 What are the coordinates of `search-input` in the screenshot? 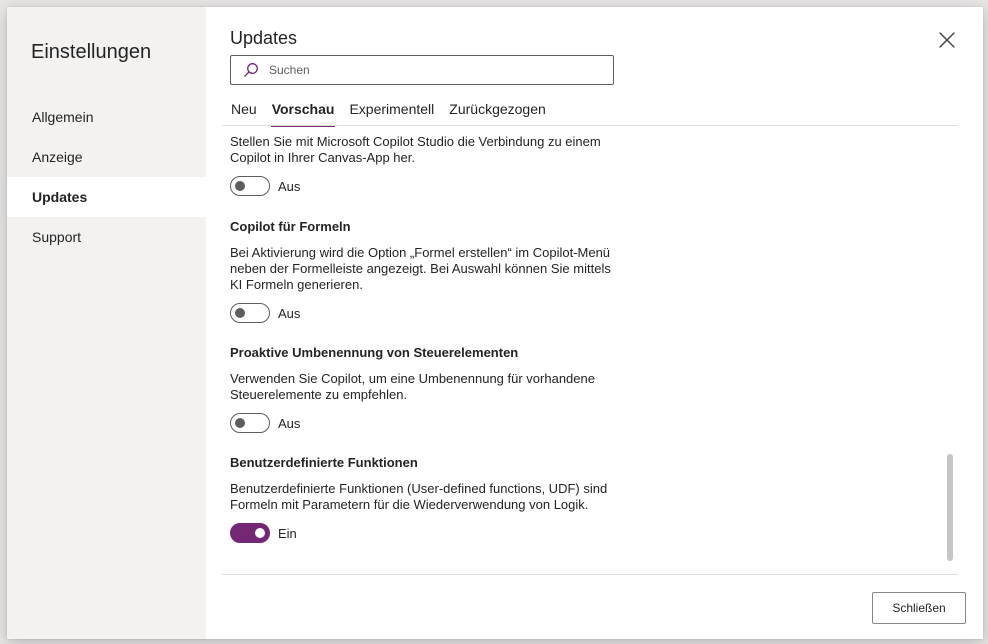 It's located at (429, 70).